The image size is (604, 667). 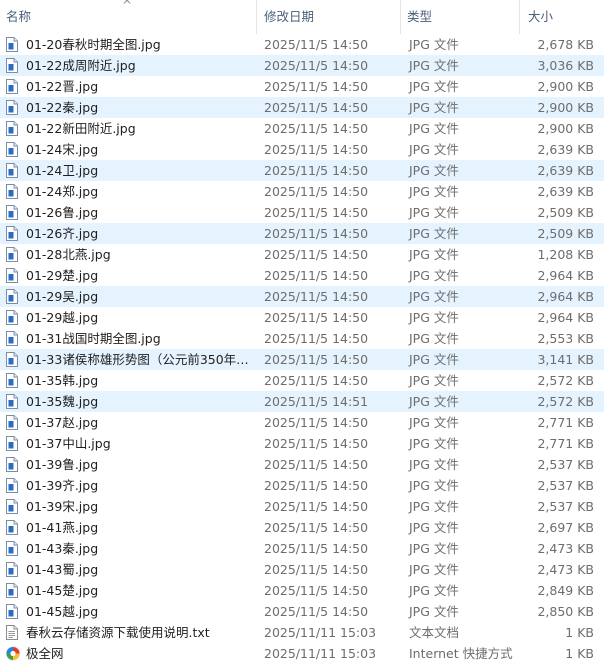 I want to click on file-row: 01-35魏.jpg 2025/11/5 14:51 JPG 文件 2,572 KB, so click(x=302, y=401).